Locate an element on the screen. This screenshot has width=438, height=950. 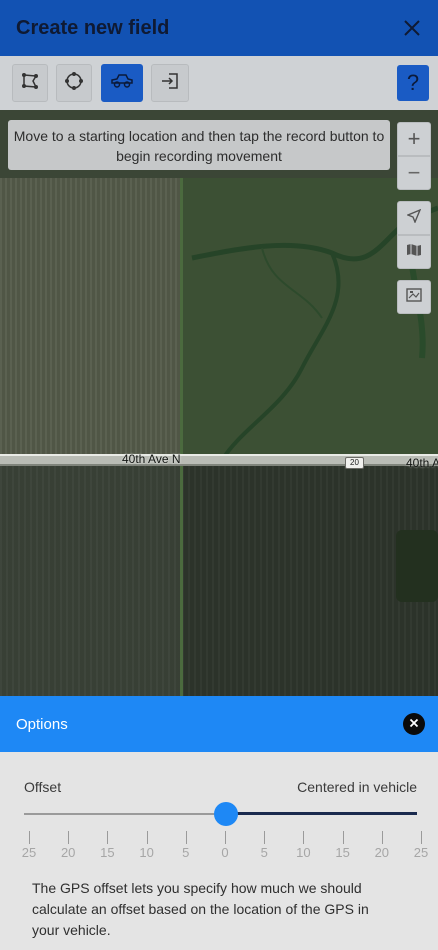
help-icon: ? is located at coordinates (413, 82).